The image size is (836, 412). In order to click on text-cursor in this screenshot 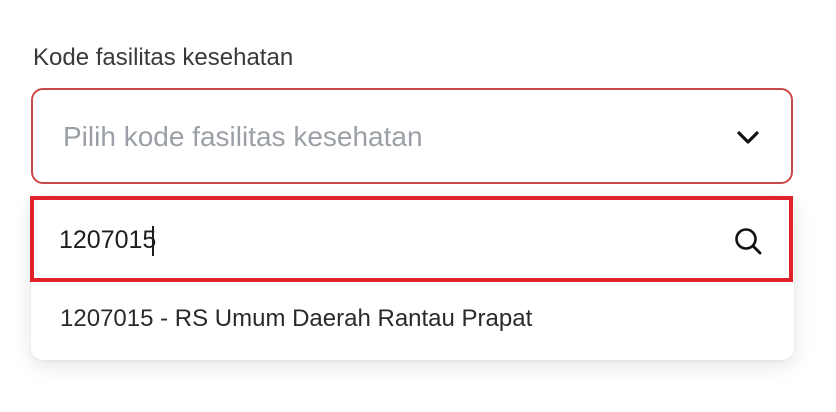, I will do `click(153, 241)`.